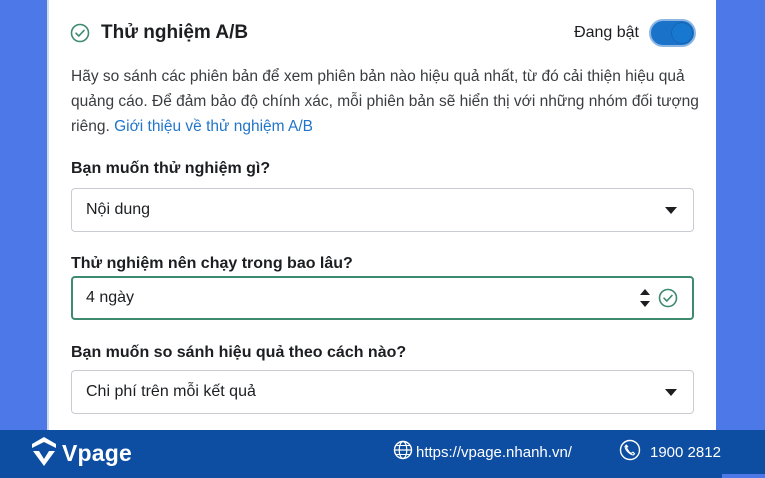 The image size is (765, 478). What do you see at coordinates (403, 452) in the screenshot?
I see `globe-icon` at bounding box center [403, 452].